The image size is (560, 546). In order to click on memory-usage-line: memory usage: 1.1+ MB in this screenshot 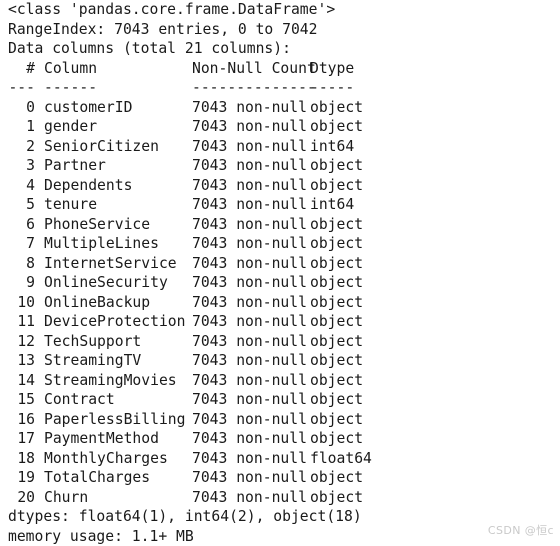, I will do `click(280, 536)`.